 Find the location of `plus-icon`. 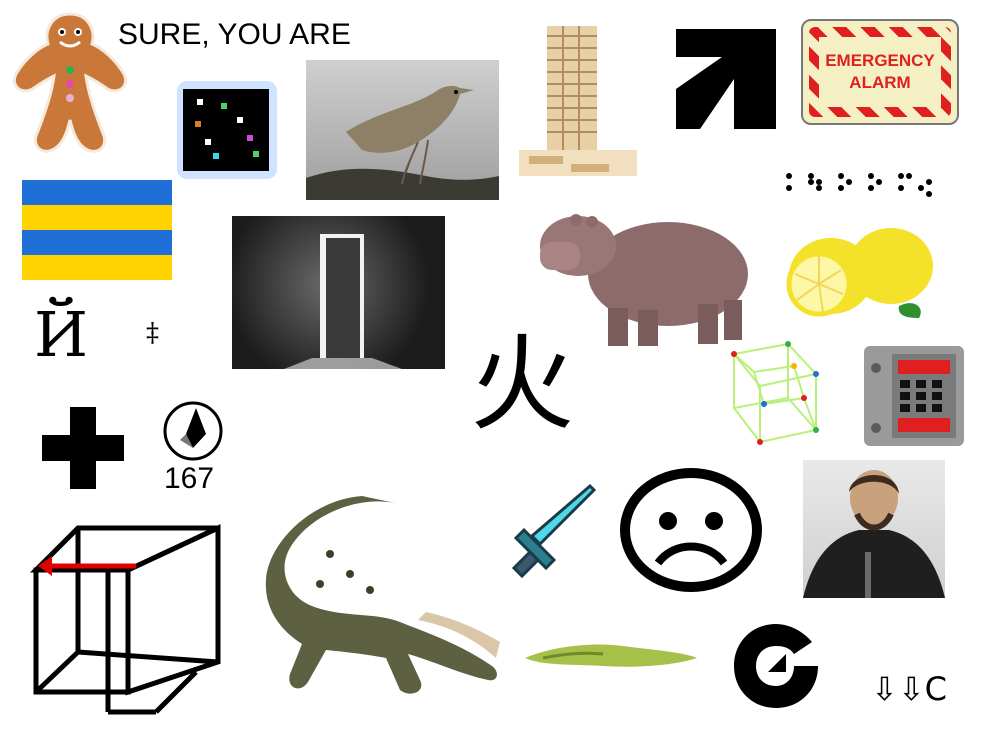

plus-icon is located at coordinates (83, 448).